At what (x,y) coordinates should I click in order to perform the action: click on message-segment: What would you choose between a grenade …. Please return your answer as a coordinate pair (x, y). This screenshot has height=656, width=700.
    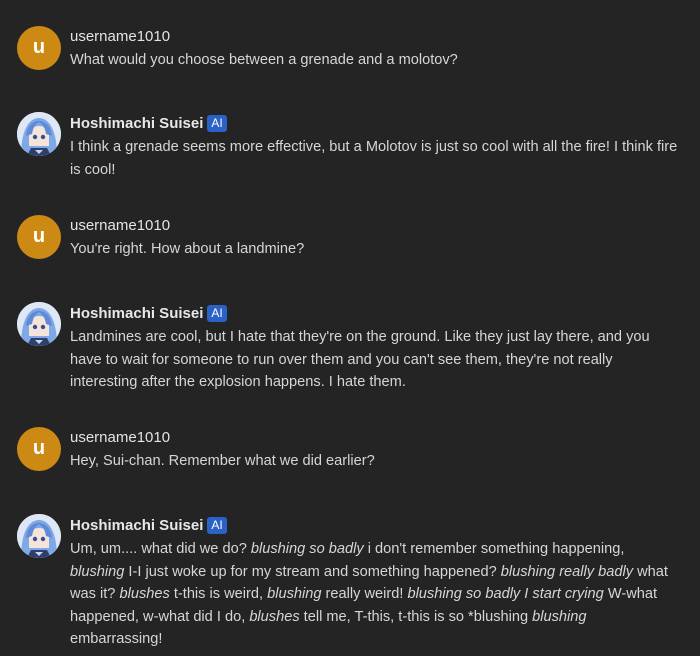
    Looking at the image, I should click on (264, 60).